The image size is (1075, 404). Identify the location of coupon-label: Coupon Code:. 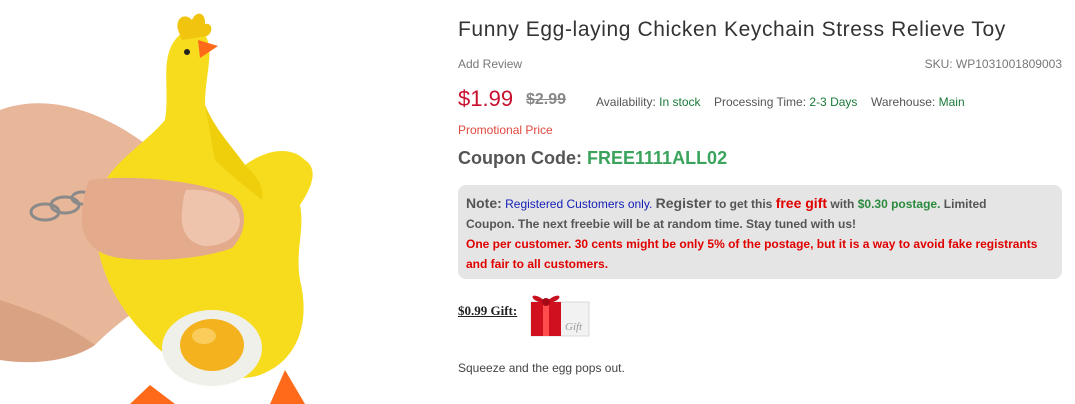
(520, 158).